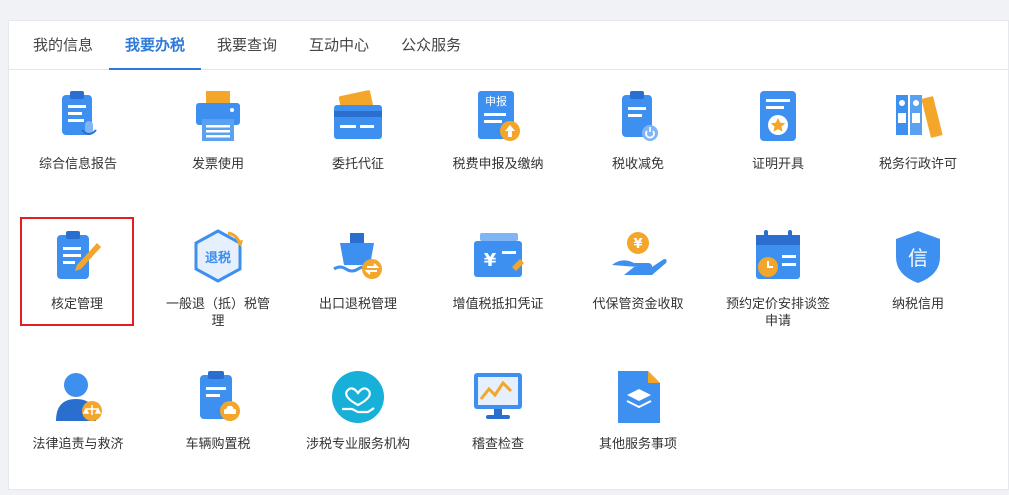 Image resolution: width=1009 pixels, height=495 pixels. What do you see at coordinates (919, 116) in the screenshot?
I see `binders-icon` at bounding box center [919, 116].